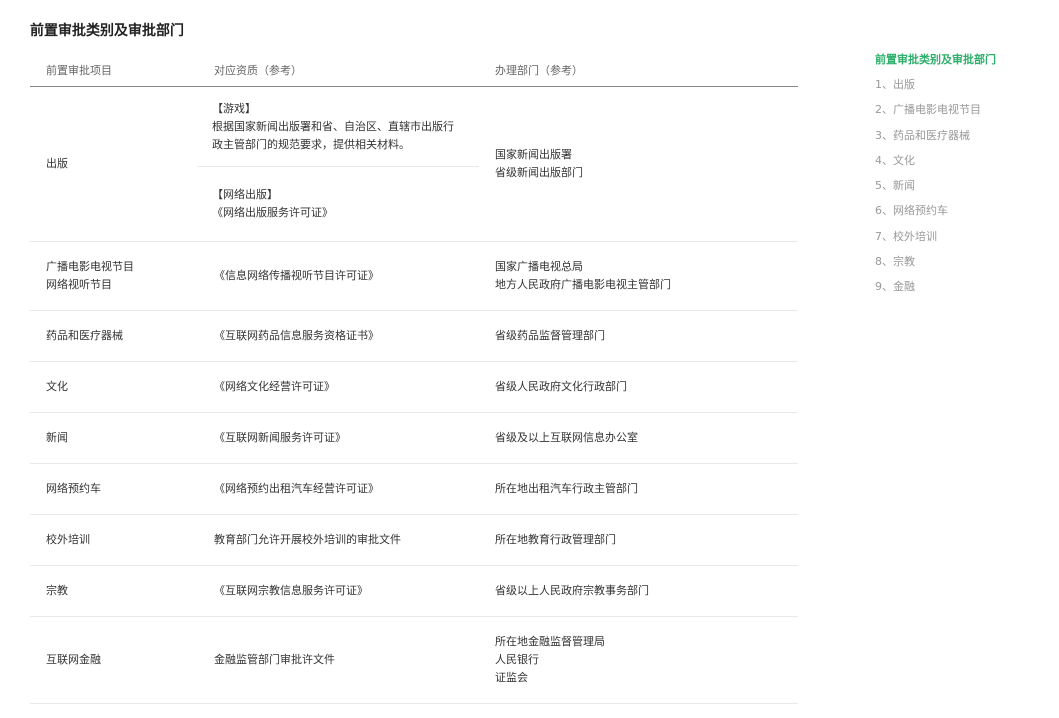 This screenshot has height=718, width=1059. I want to click on row-qualification: 金融监管部门审批许文件, so click(274, 659).